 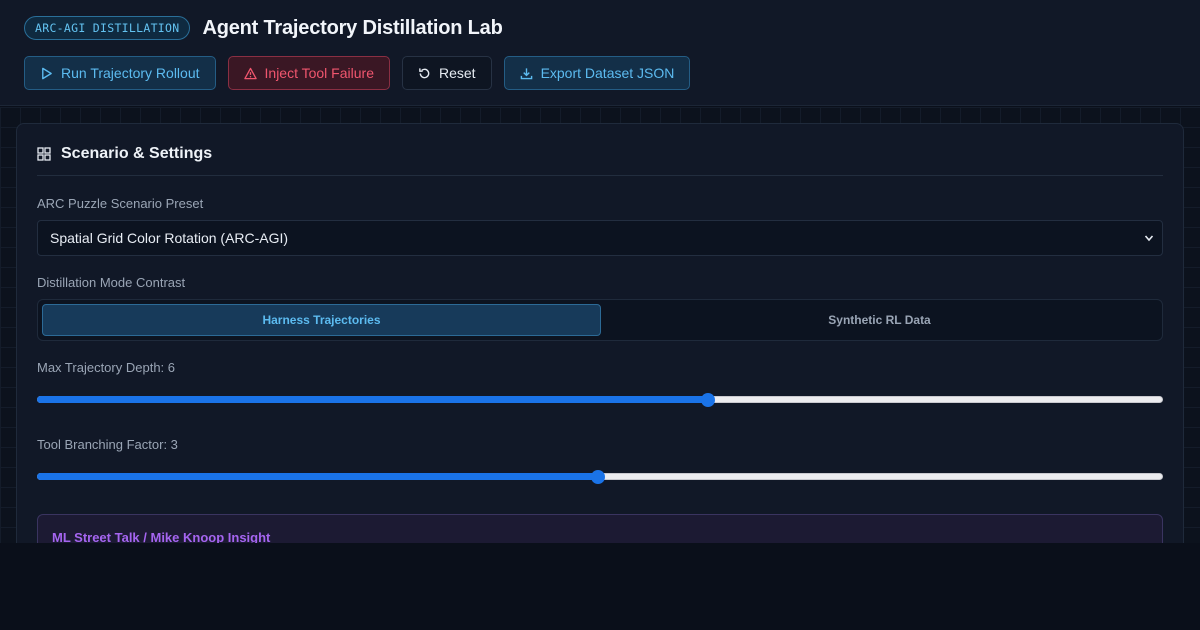 What do you see at coordinates (879, 320) in the screenshot?
I see `mode-option-synthetic-rl-data: Synthetic RL Data` at bounding box center [879, 320].